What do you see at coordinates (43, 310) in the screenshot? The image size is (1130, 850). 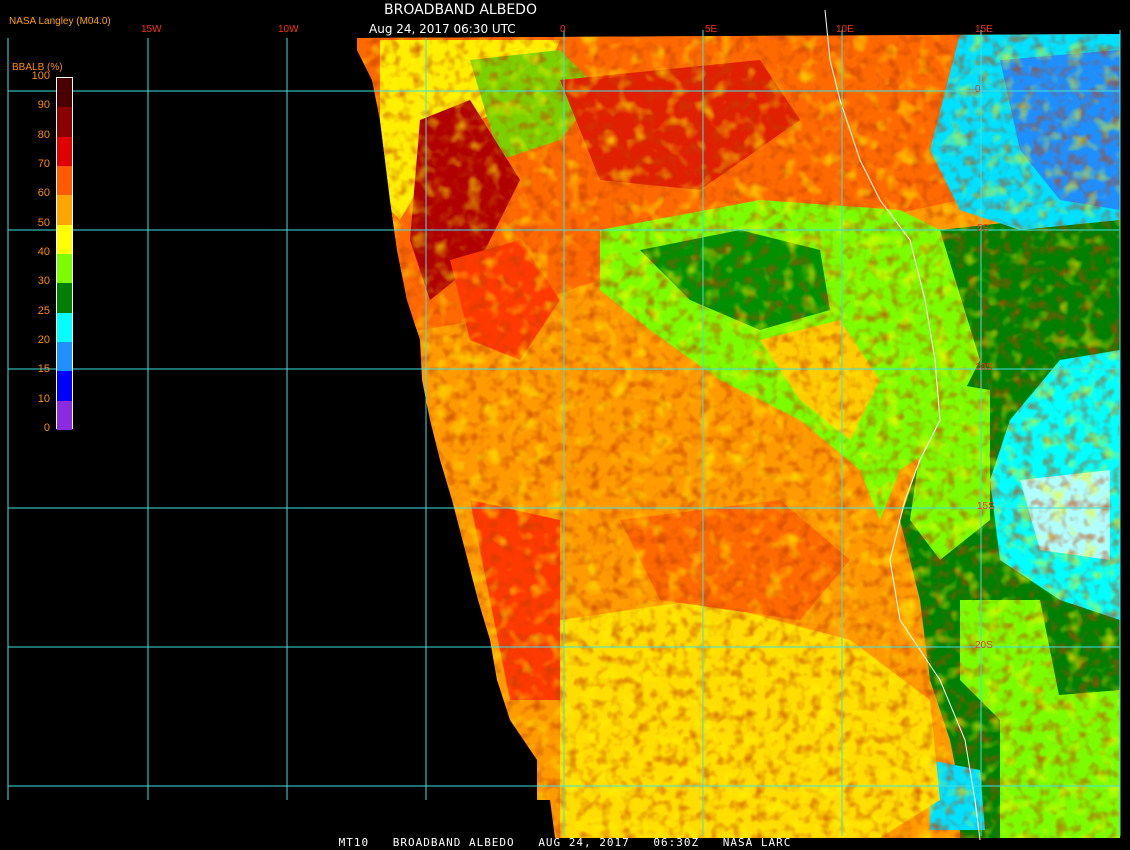 I see `colorbar-tick-label: 25` at bounding box center [43, 310].